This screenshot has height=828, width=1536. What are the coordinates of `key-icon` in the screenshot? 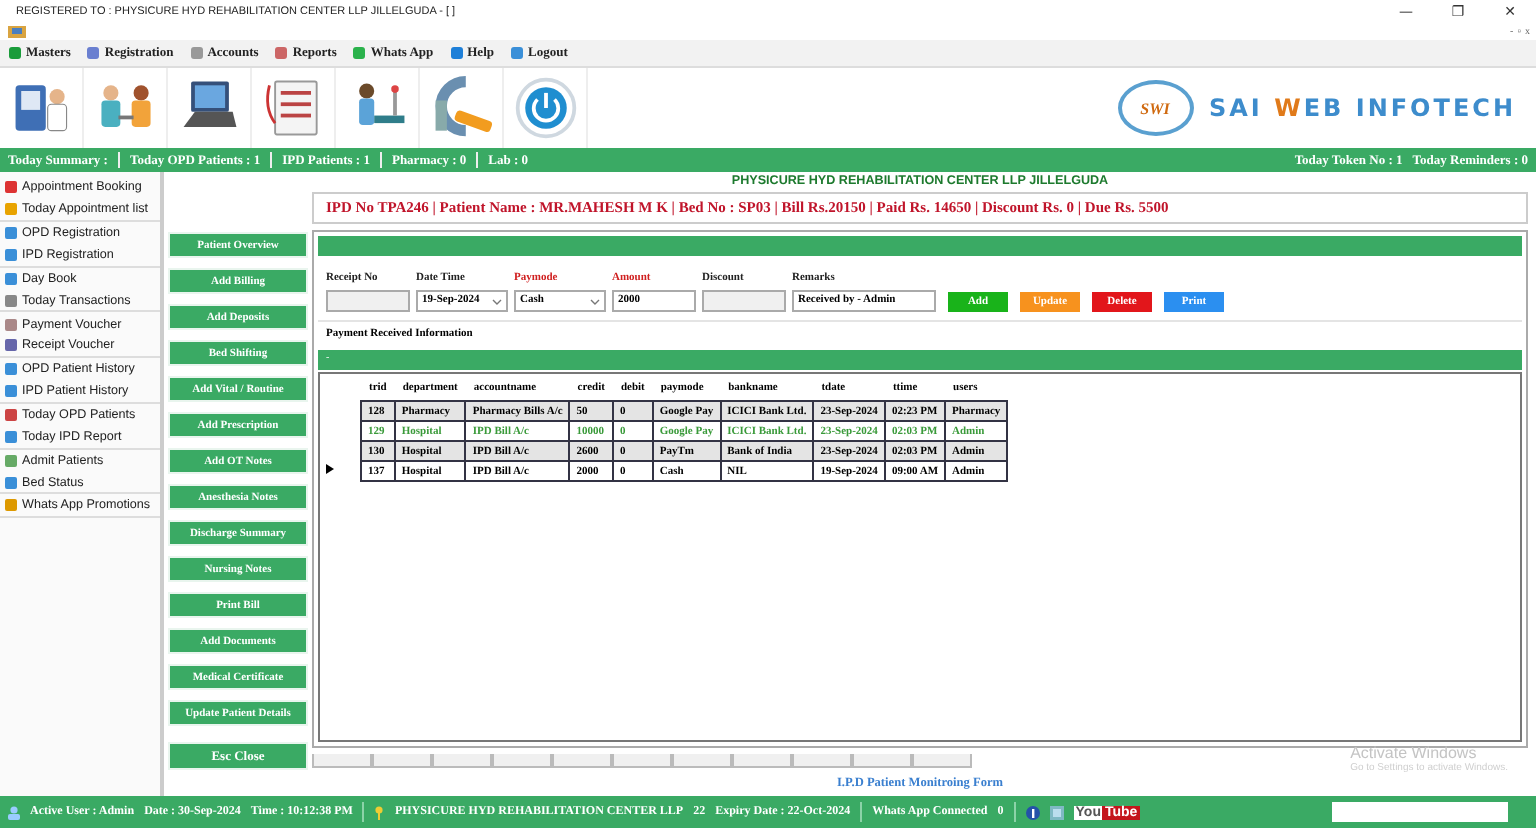 It's located at (379, 812).